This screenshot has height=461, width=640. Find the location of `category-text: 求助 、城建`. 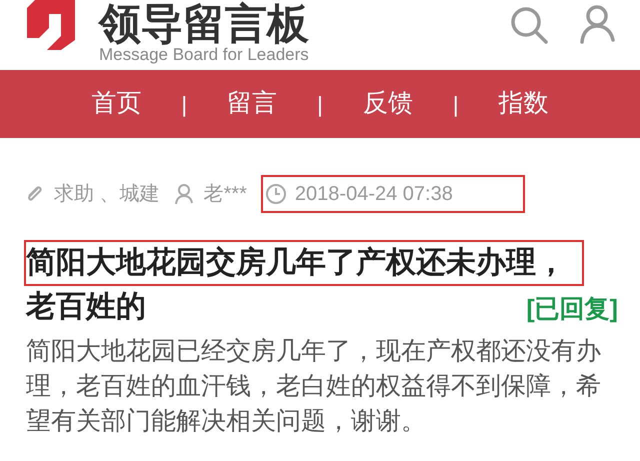

category-text: 求助 、城建 is located at coordinates (107, 194).